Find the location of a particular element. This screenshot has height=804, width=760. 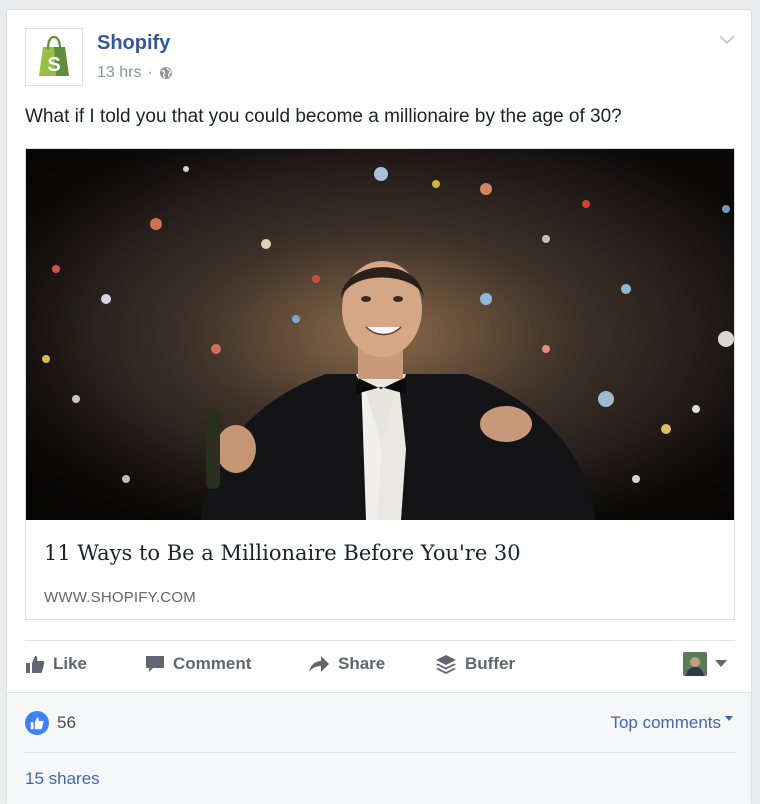

actions-divider is located at coordinates (380, 640).